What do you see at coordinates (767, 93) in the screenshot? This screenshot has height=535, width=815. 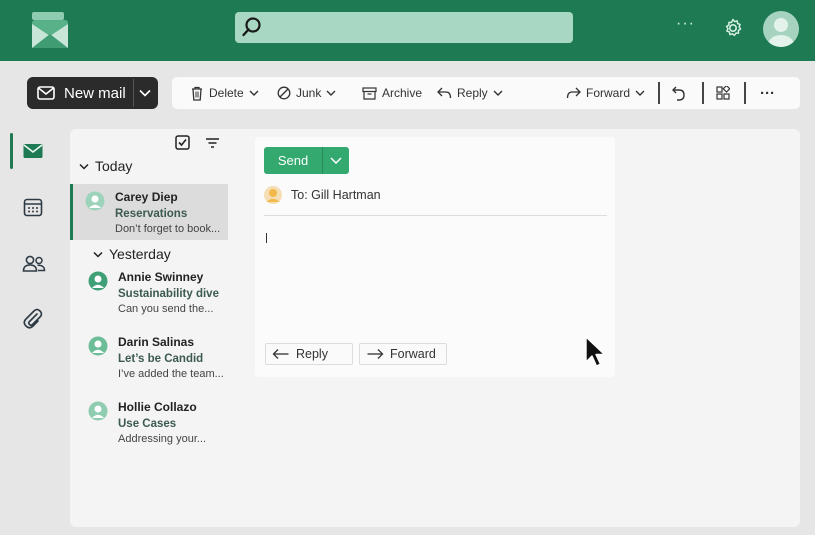 I see `more-options-button: ···` at bounding box center [767, 93].